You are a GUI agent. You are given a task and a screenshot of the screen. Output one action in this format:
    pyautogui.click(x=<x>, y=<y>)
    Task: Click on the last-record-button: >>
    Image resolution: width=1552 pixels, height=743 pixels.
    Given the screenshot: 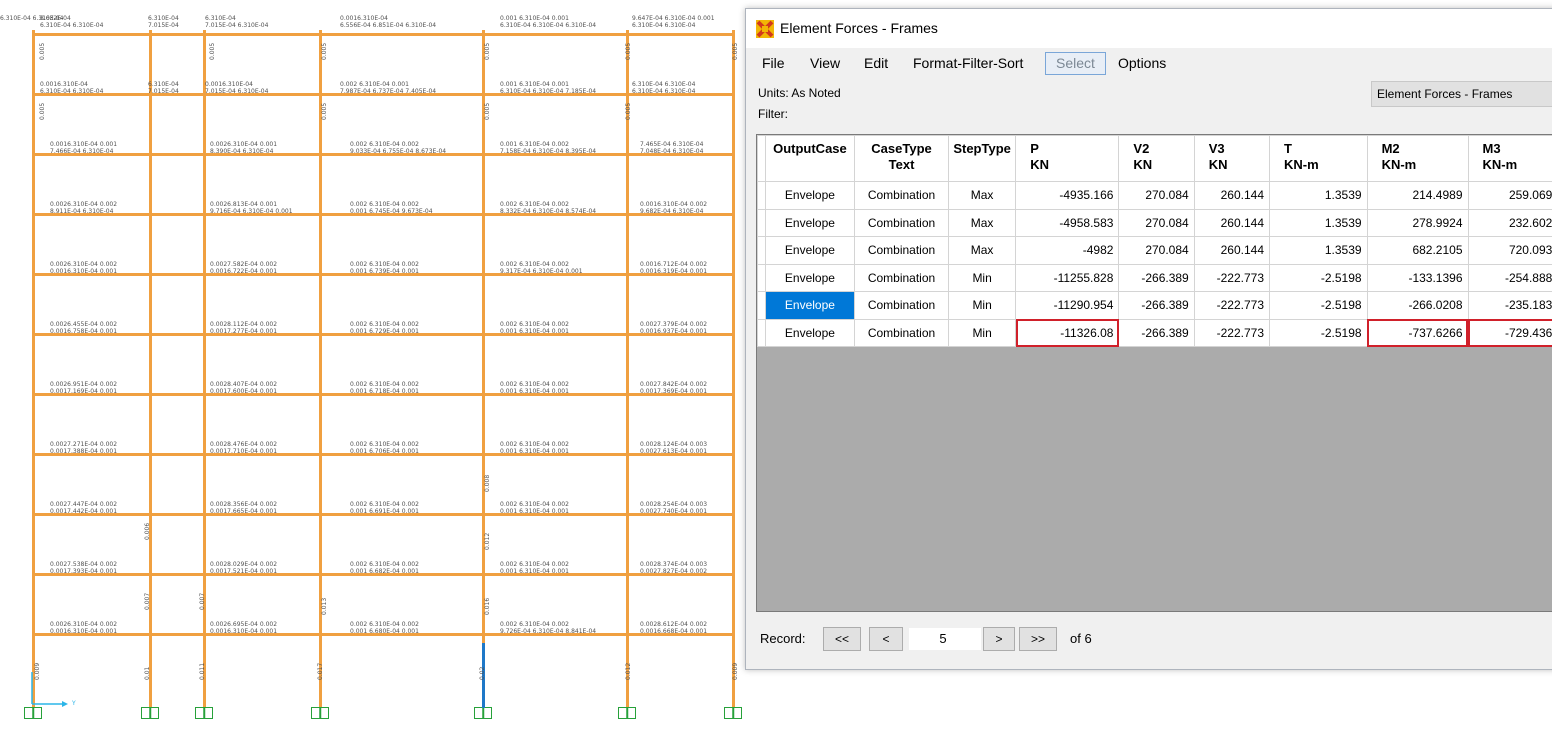 What is the action you would take?
    pyautogui.click(x=1038, y=639)
    